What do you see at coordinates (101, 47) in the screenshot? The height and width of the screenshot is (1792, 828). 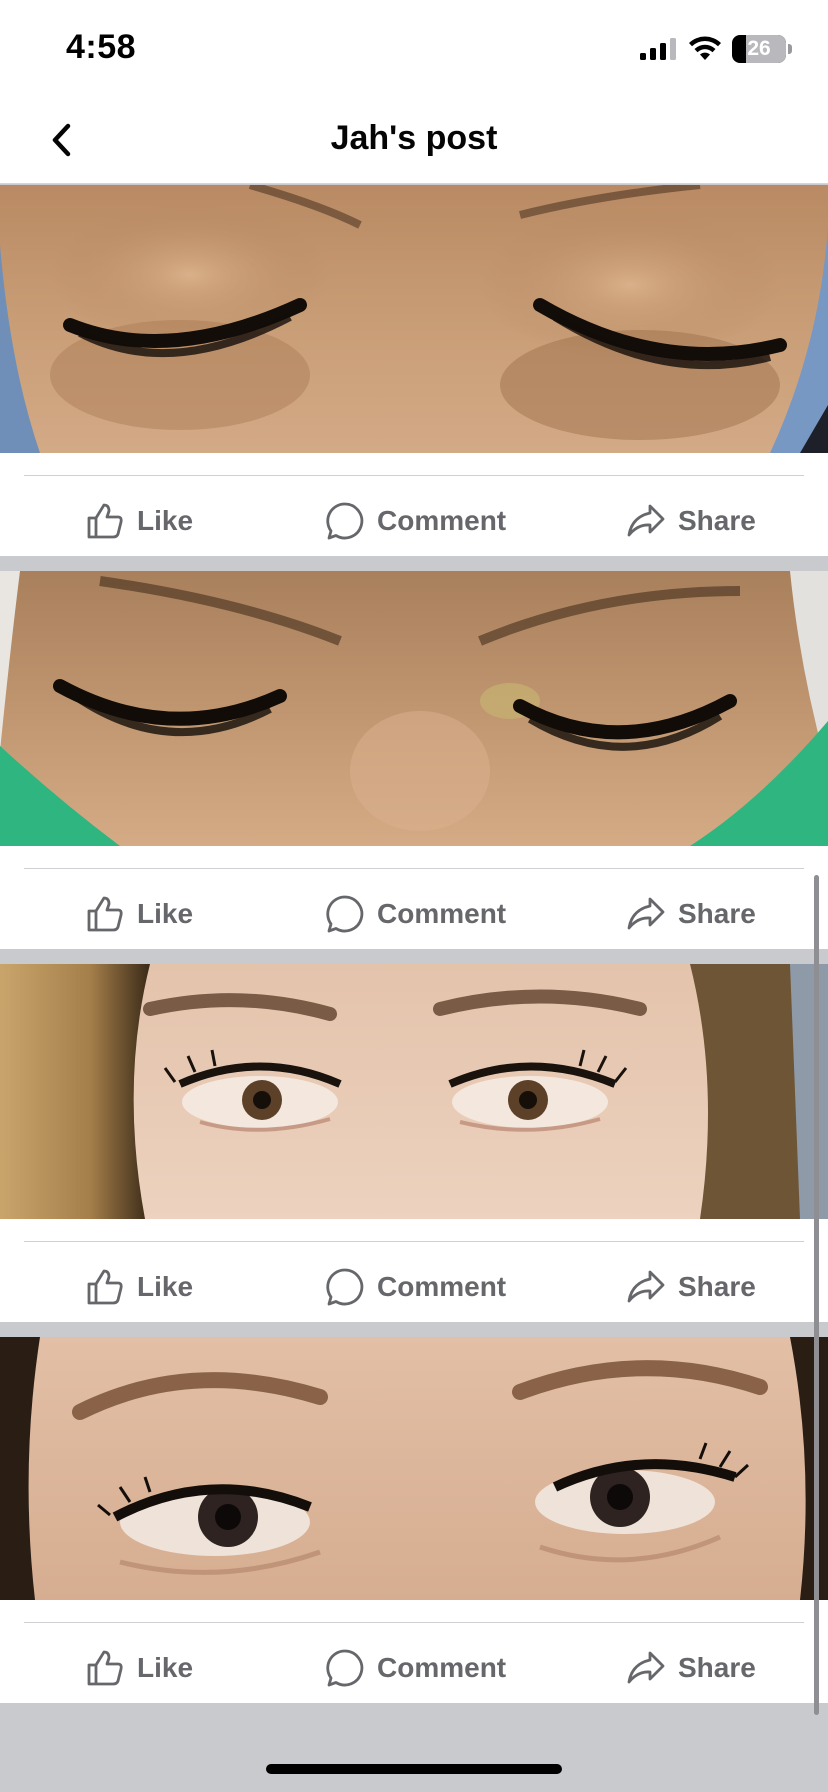 I see `status-time: 4:58` at bounding box center [101, 47].